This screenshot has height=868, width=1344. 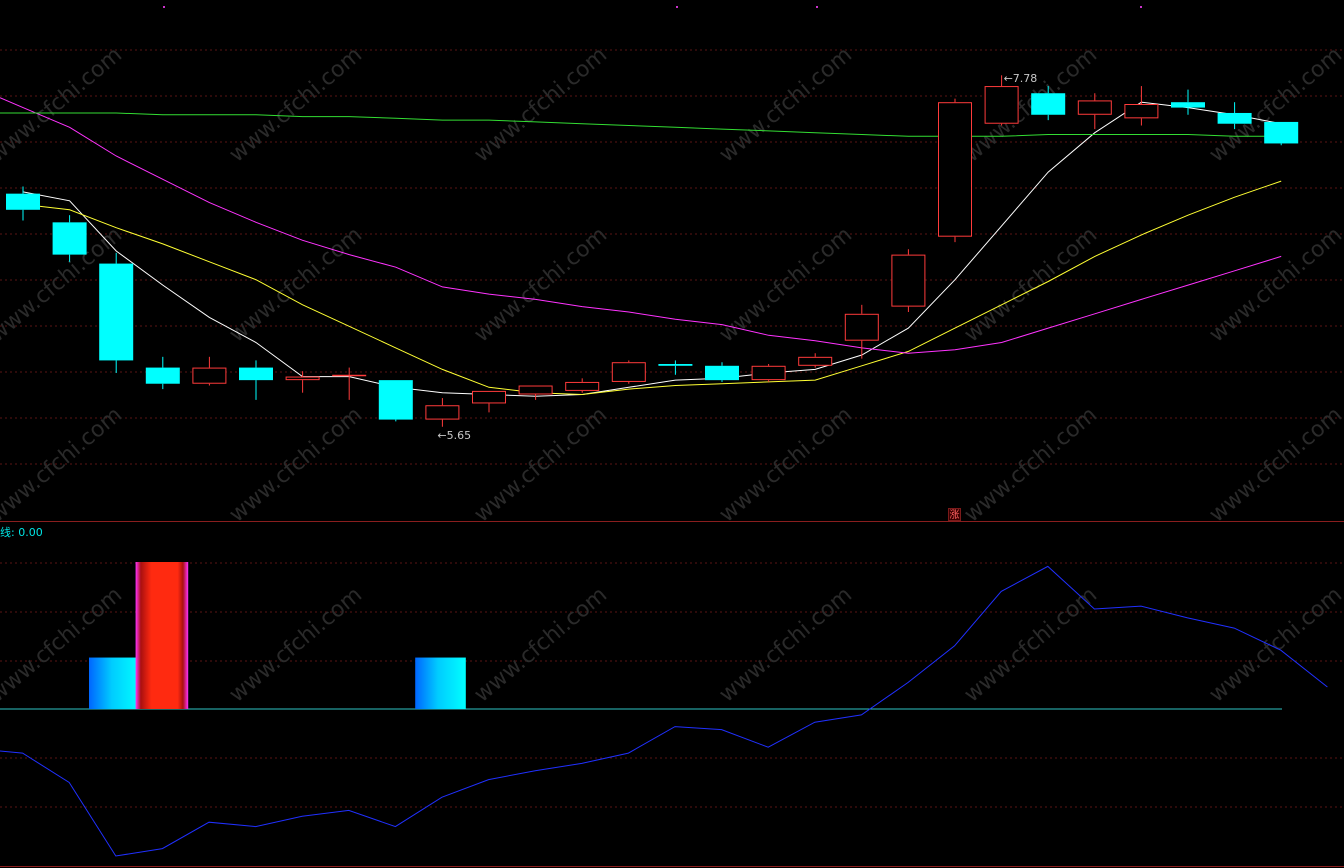 What do you see at coordinates (954, 514) in the screenshot?
I see `rise-badge: 涨` at bounding box center [954, 514].